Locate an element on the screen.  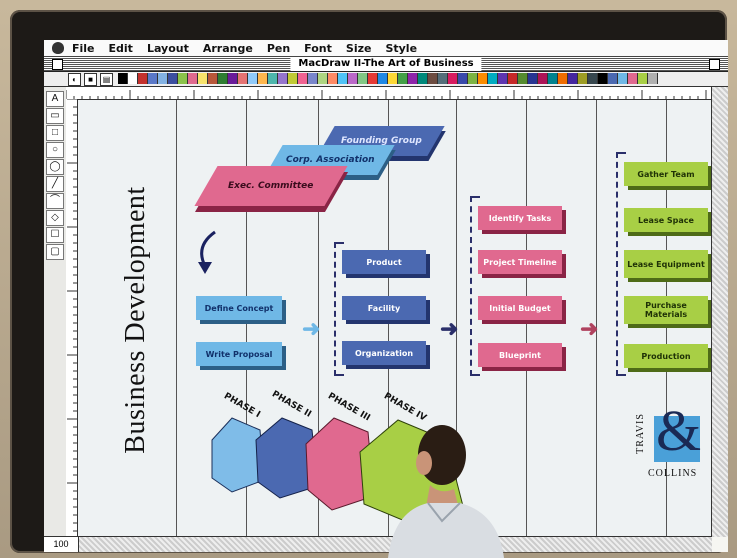
box-blueprint: Blueprint is located at coordinates (520, 355).